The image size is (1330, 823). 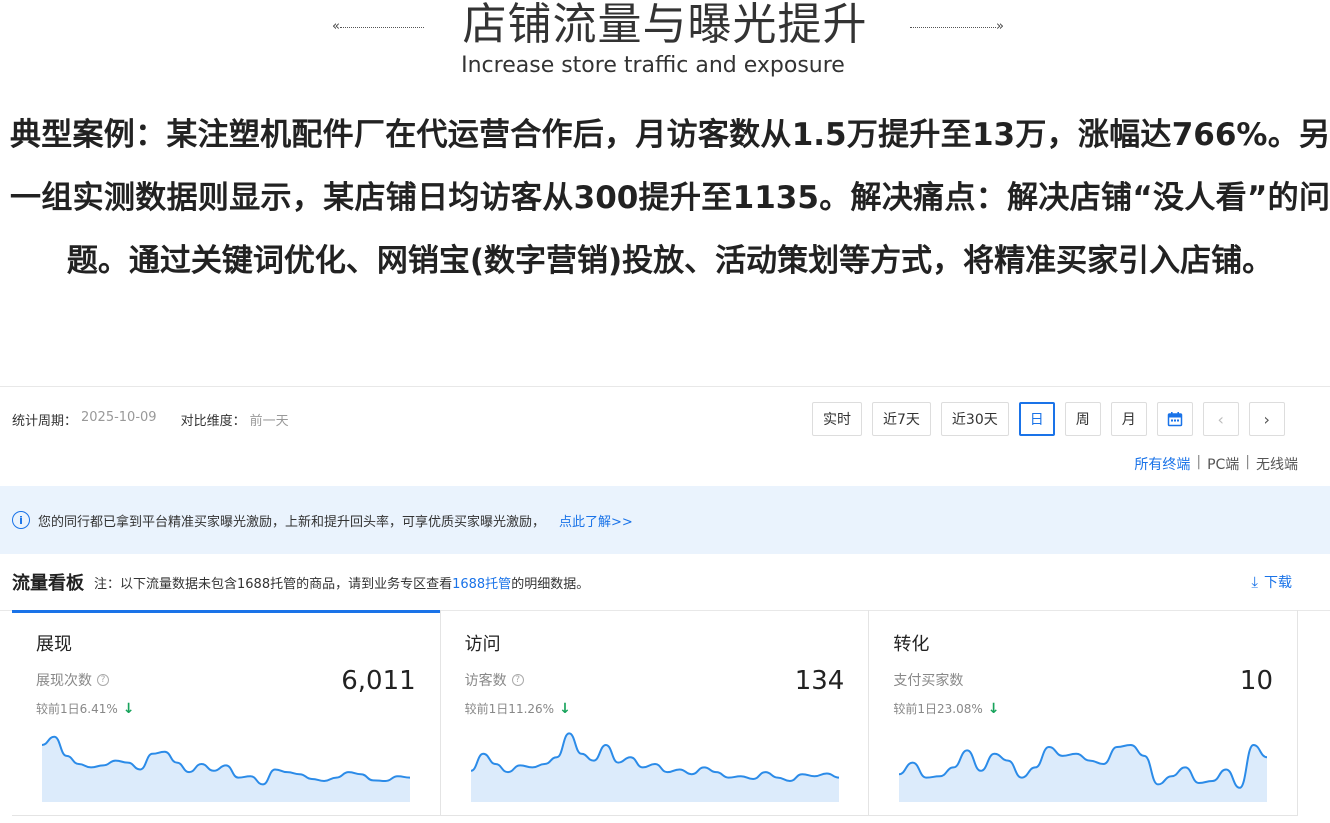 I want to click on chevron-left-icon: ‹, so click(x=1220, y=419).